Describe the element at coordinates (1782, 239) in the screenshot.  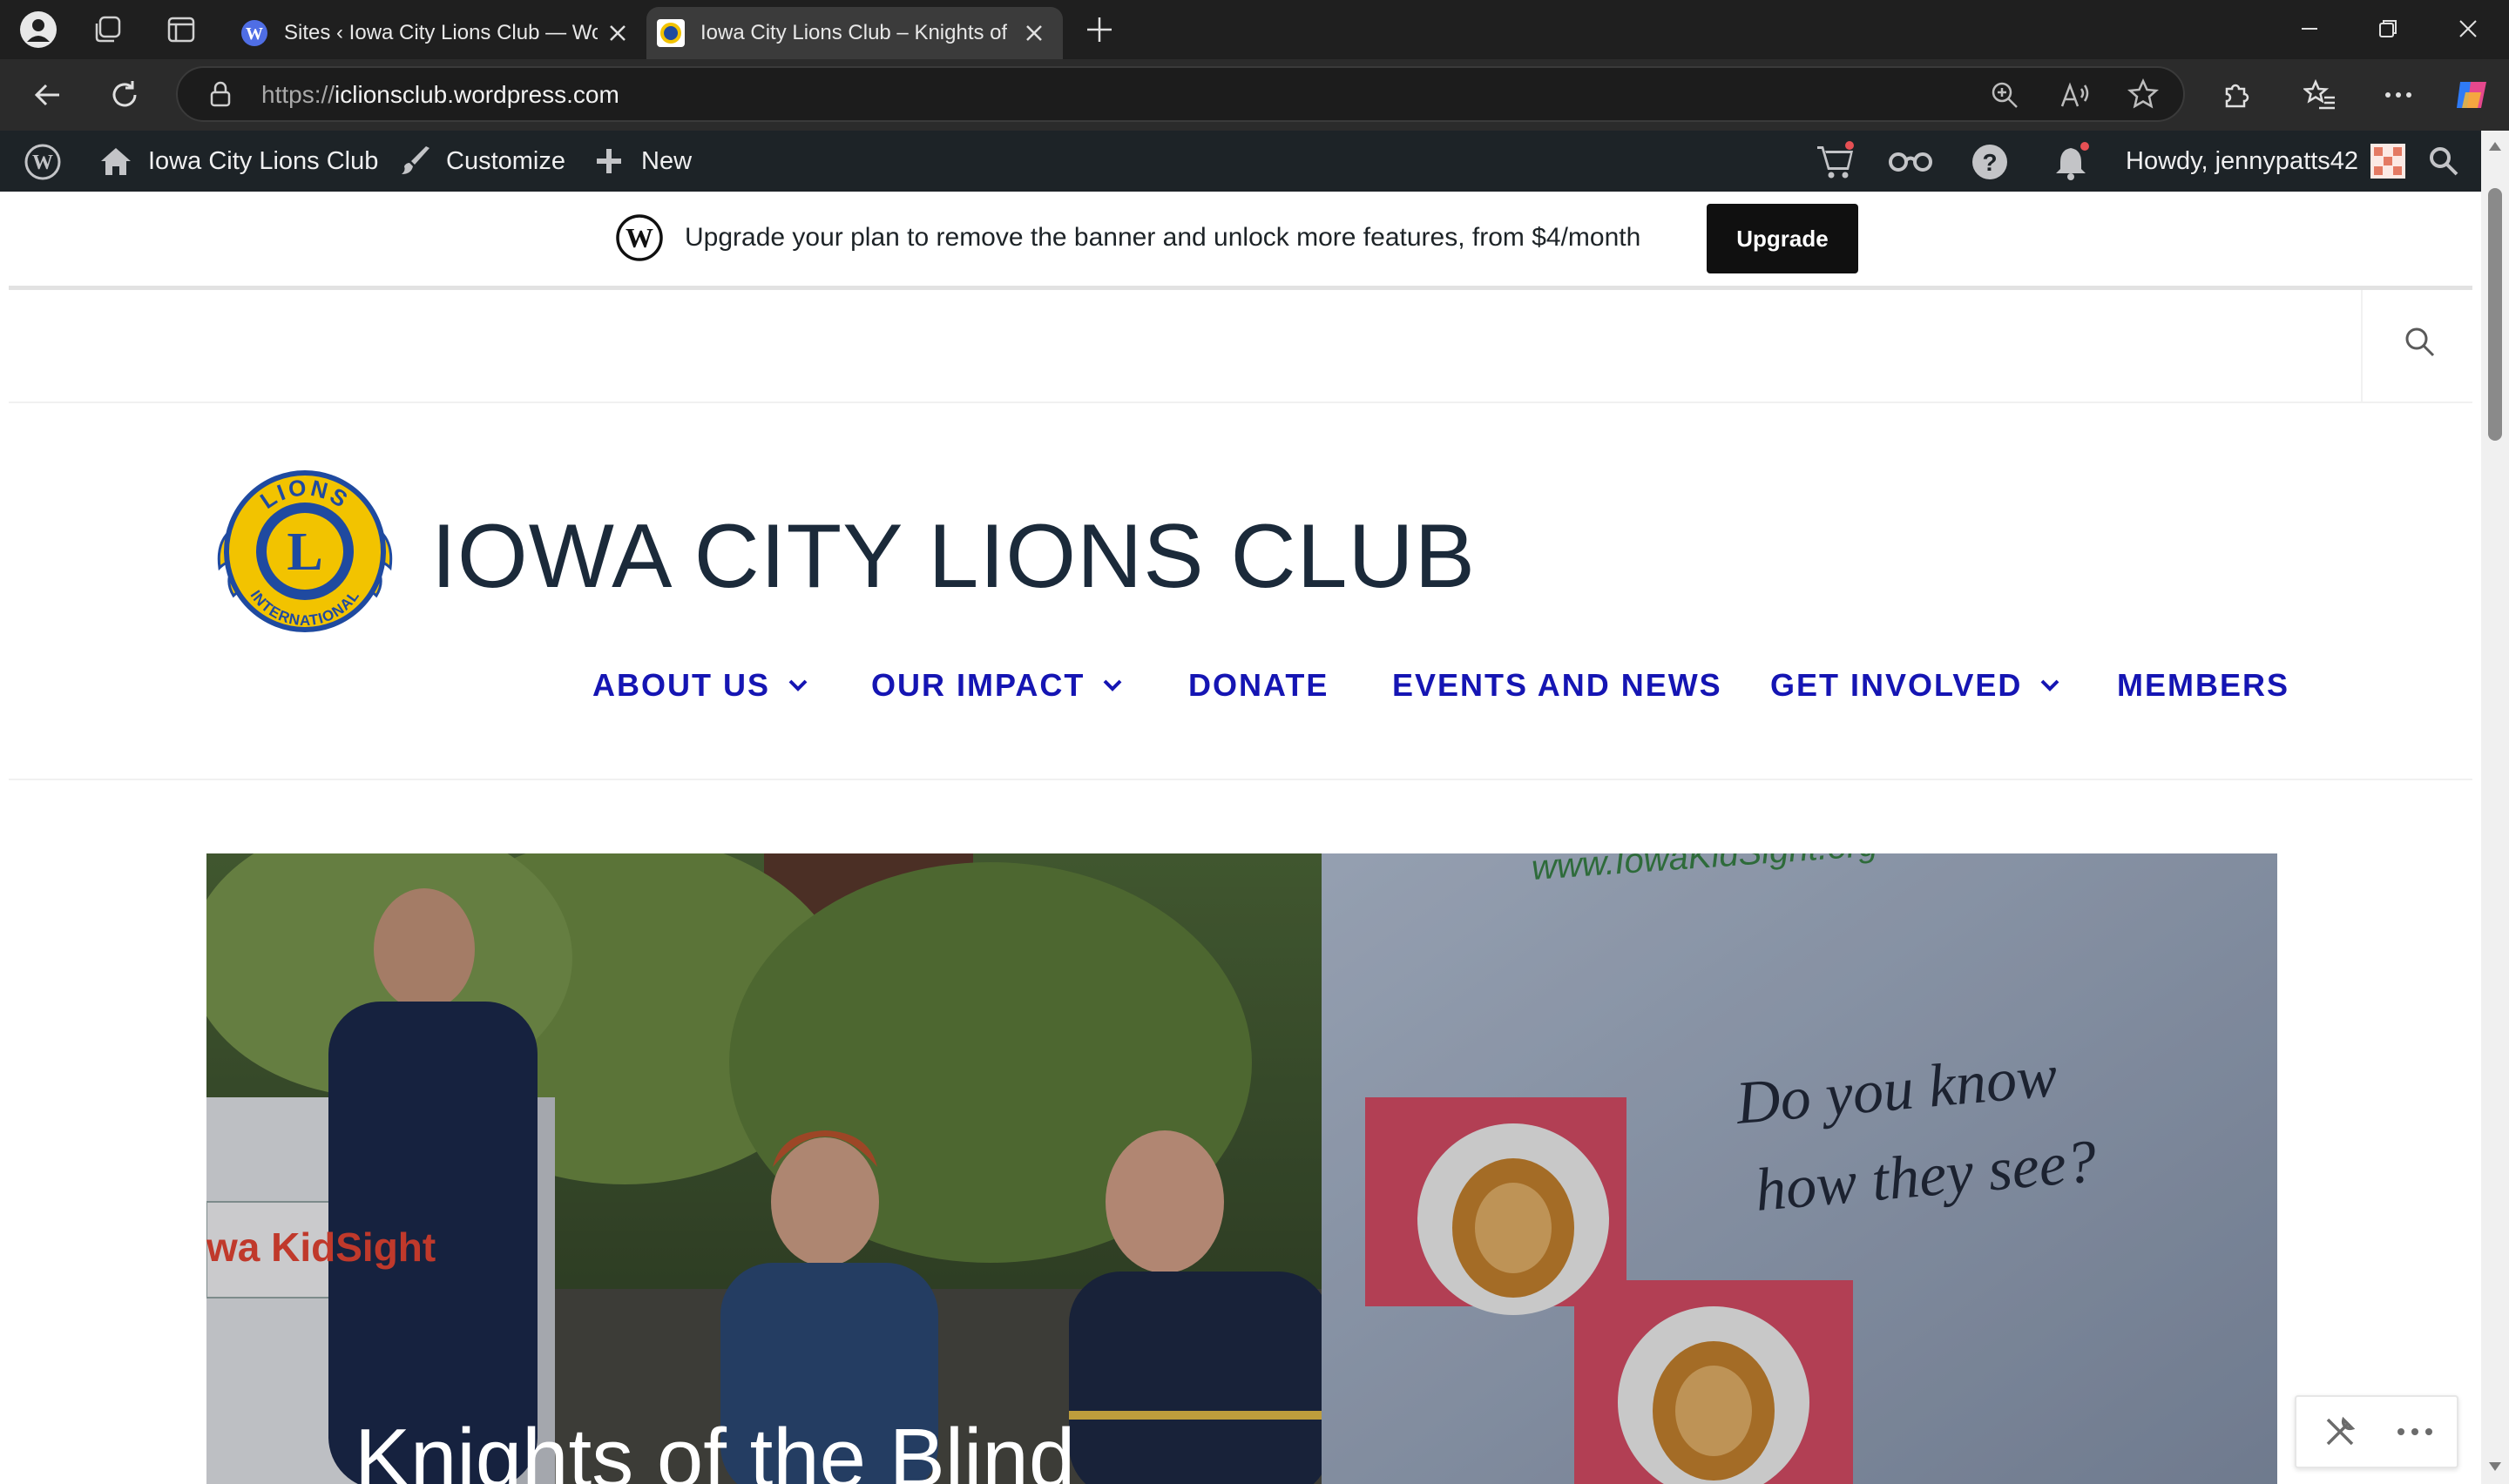
I see `upgrade-button: Upgrade` at that location.